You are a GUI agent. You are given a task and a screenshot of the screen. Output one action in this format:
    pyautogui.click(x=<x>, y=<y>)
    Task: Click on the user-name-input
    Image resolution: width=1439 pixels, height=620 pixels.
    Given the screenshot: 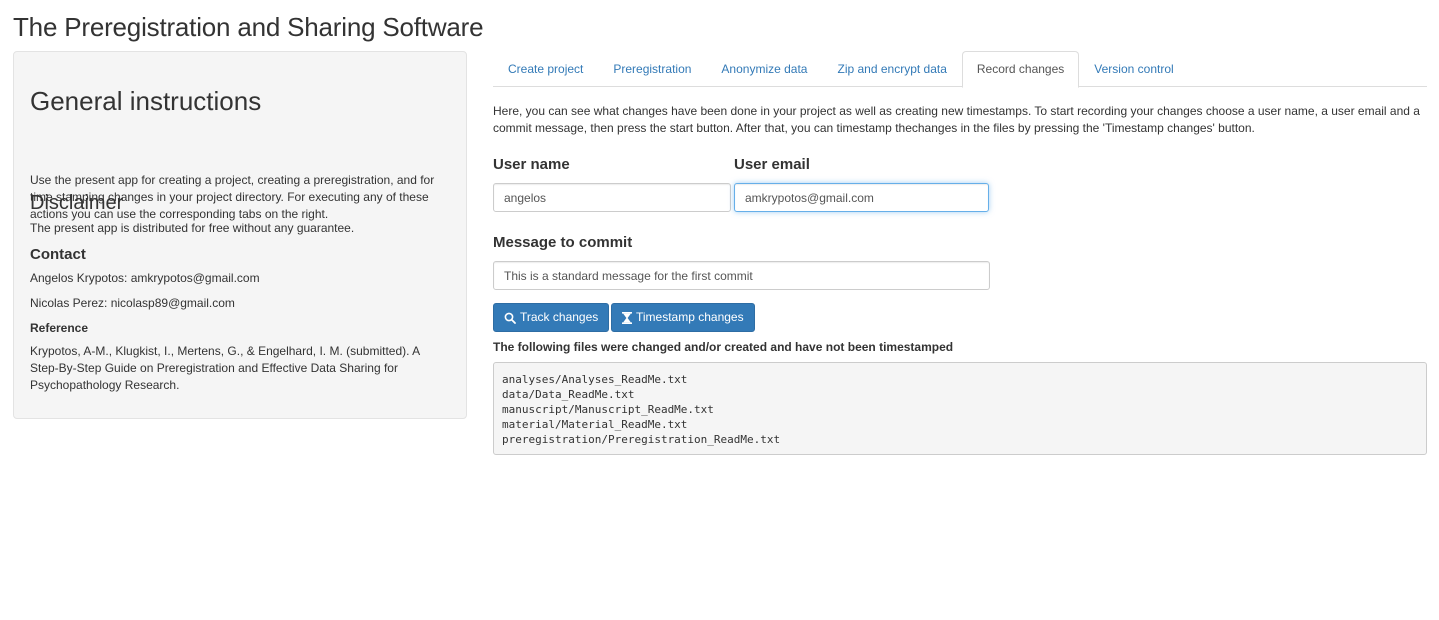 What is the action you would take?
    pyautogui.click(x=612, y=197)
    